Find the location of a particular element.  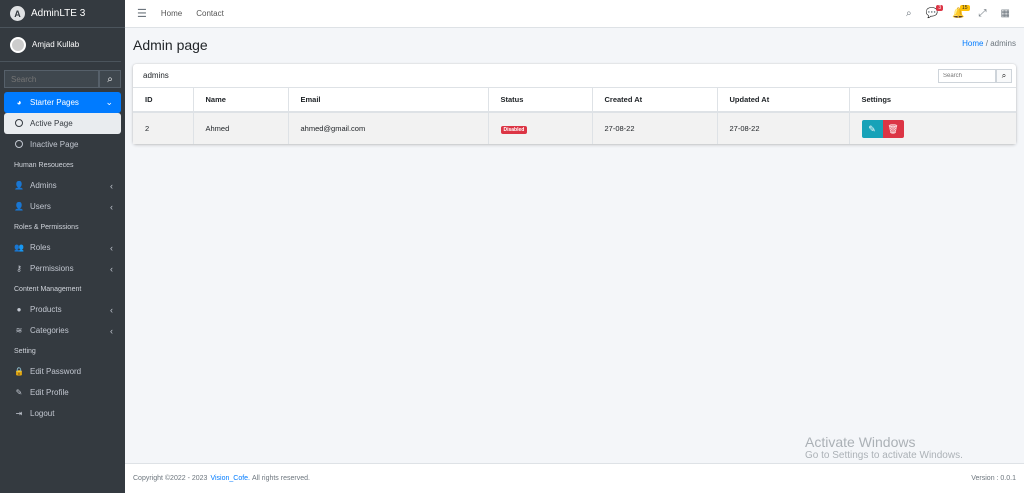

sidebar-item-label: Starter Pages is located at coordinates (54, 102).